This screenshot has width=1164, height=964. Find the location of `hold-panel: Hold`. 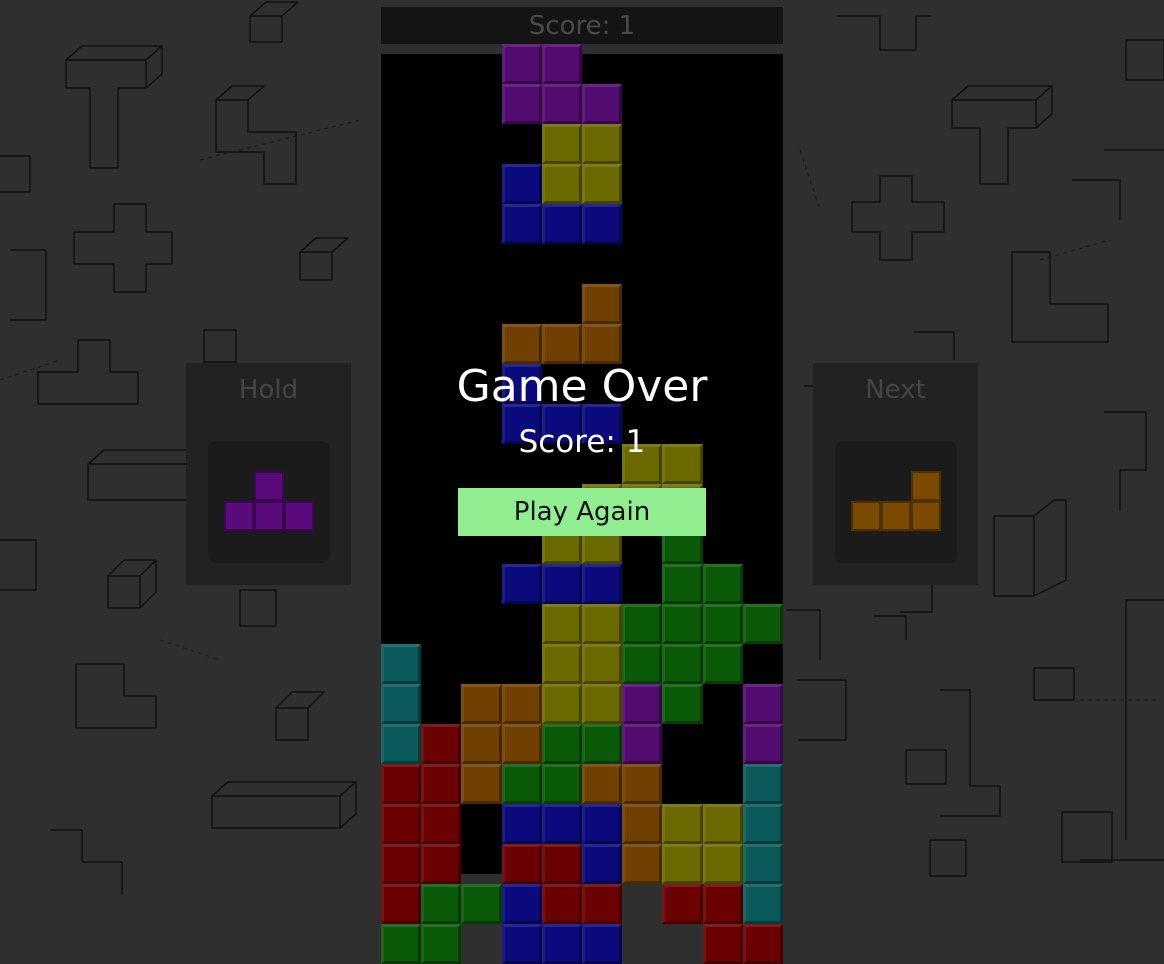

hold-panel: Hold is located at coordinates (268, 474).